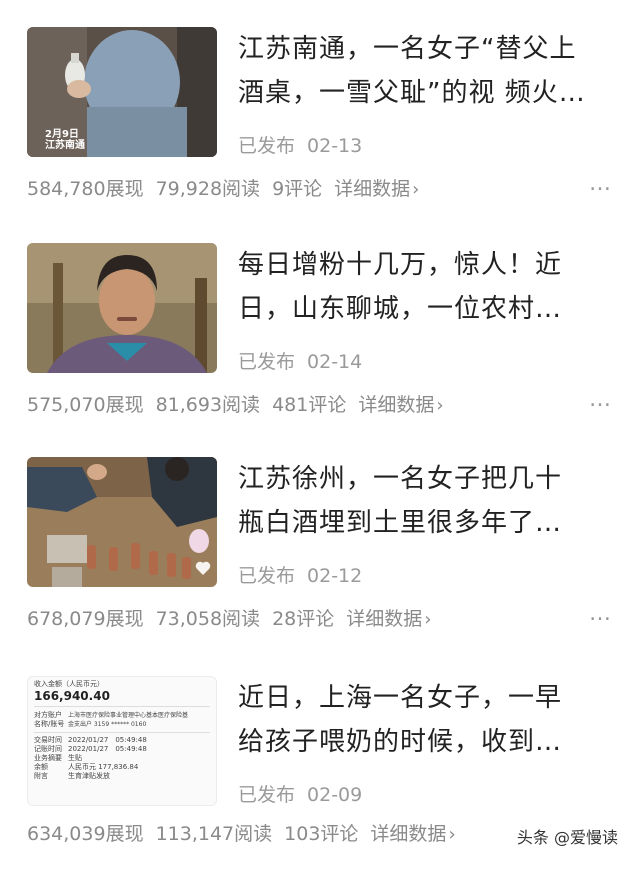  Describe the element at coordinates (48, 740) in the screenshot. I see `doc-label: 交易时间` at that location.